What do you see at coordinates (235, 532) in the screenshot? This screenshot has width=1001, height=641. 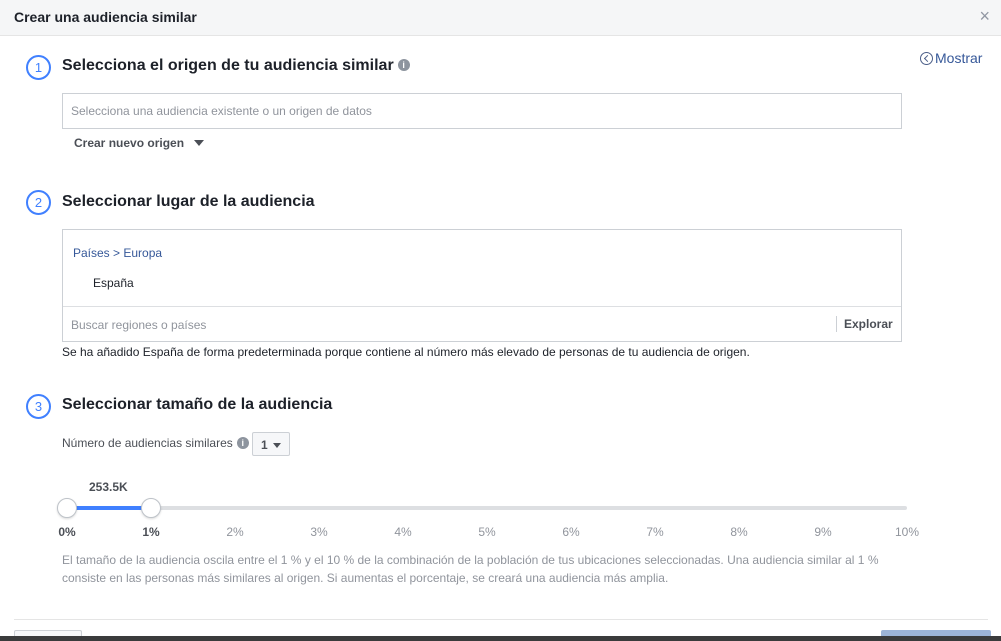 I see `slider-tick-label: 2%` at bounding box center [235, 532].